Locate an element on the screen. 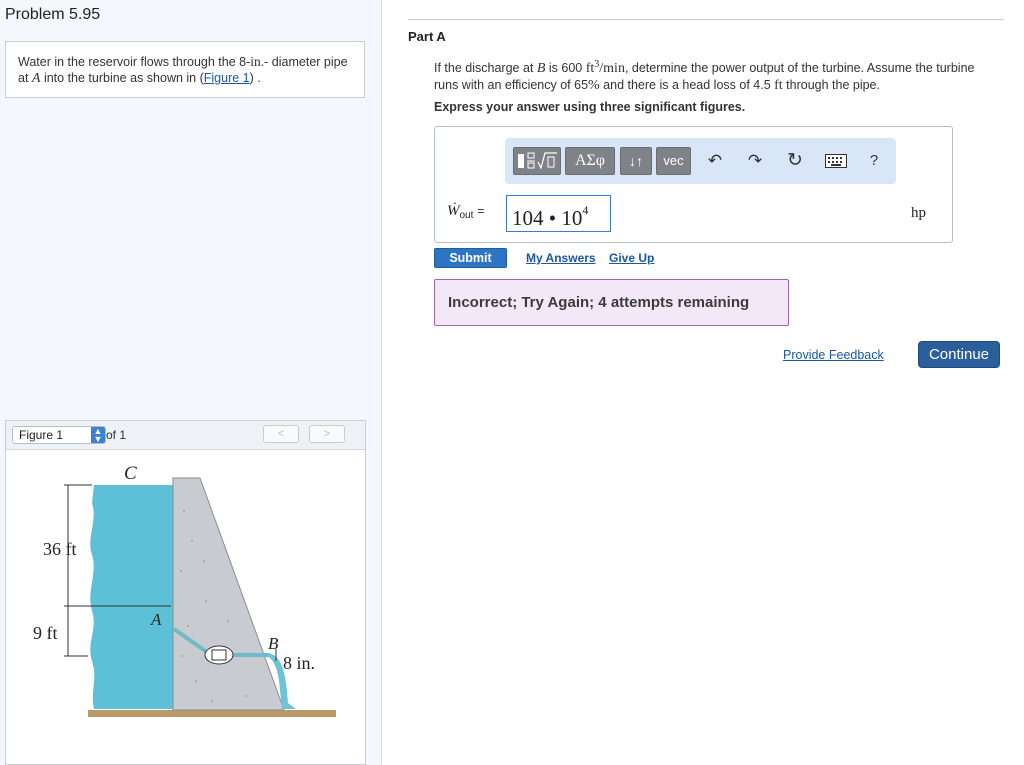 This screenshot has width=1024, height=765. question-part: is 600 is located at coordinates (565, 68).